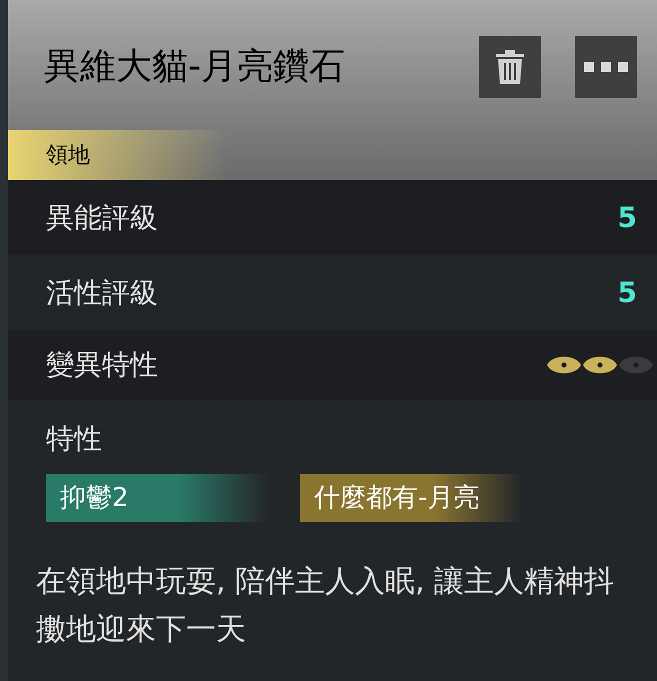 This screenshot has height=681, width=657. I want to click on more-button, so click(606, 67).